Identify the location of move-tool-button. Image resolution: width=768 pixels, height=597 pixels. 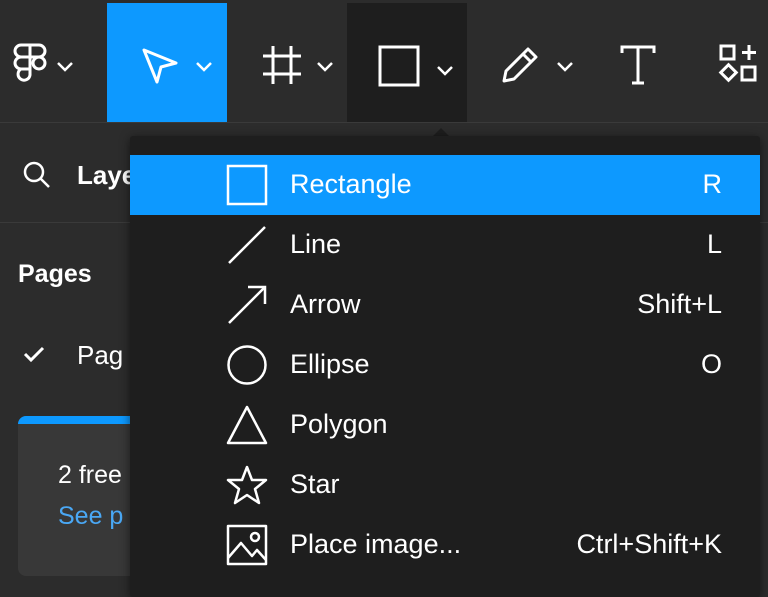
(167, 62).